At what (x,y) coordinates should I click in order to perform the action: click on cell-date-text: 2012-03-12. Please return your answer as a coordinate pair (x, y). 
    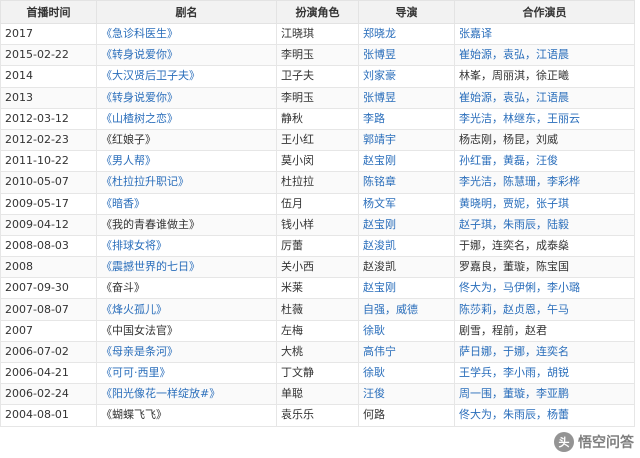
    Looking at the image, I should click on (37, 118).